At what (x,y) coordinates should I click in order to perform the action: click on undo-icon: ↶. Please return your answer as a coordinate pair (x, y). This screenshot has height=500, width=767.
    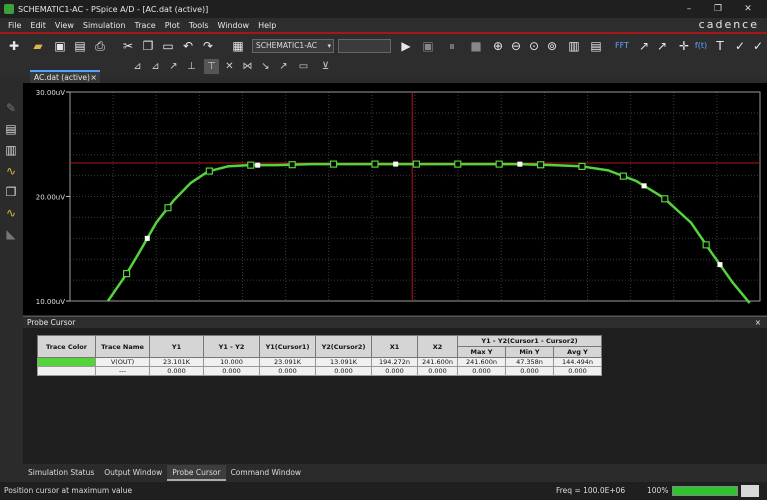
    Looking at the image, I should click on (188, 46).